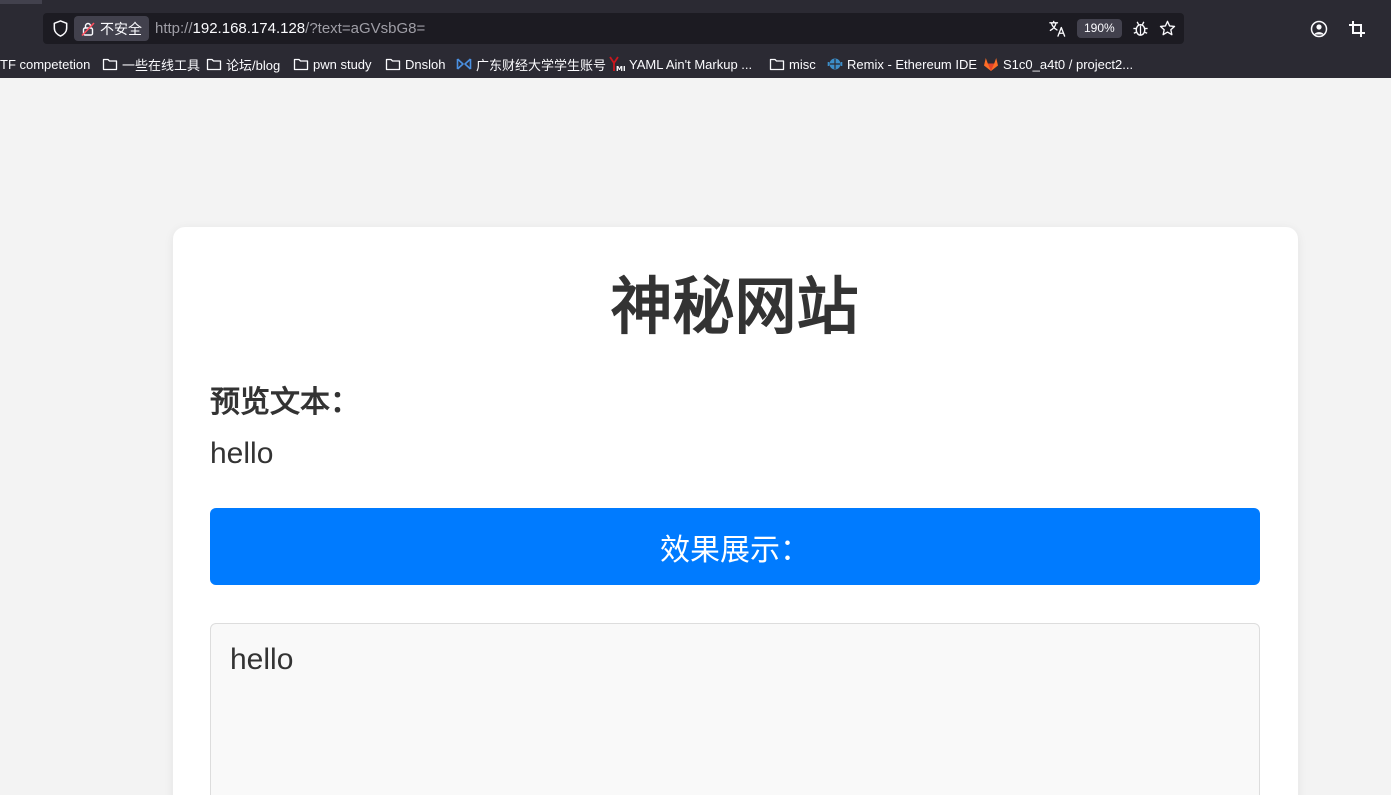  I want to click on bookmark-remix-ide: Remix - Ethereum IDE, so click(902, 64).